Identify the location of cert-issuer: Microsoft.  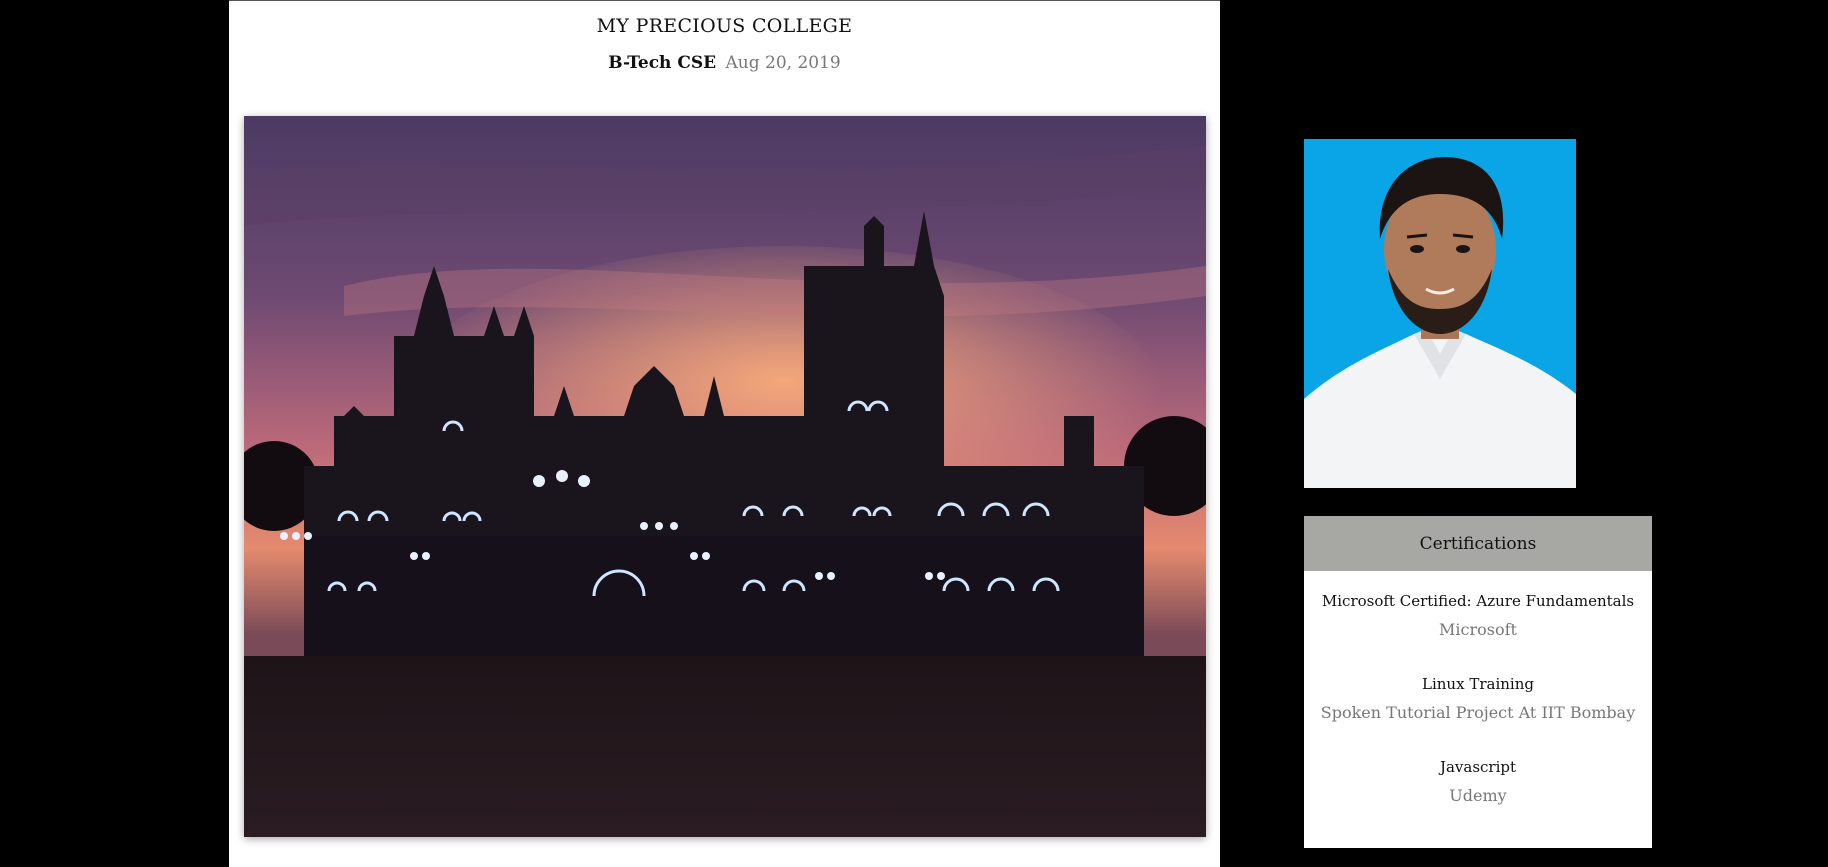
(1478, 629).